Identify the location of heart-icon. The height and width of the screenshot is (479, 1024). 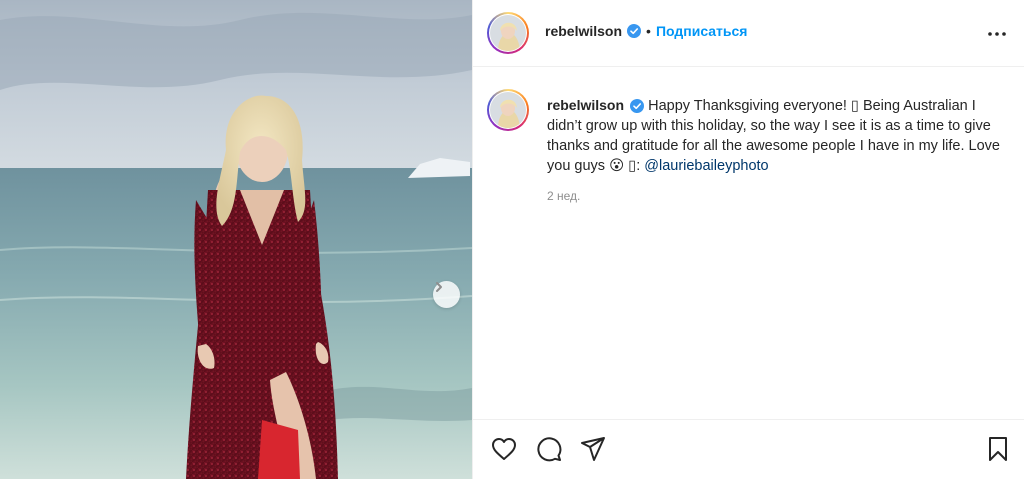
(504, 449).